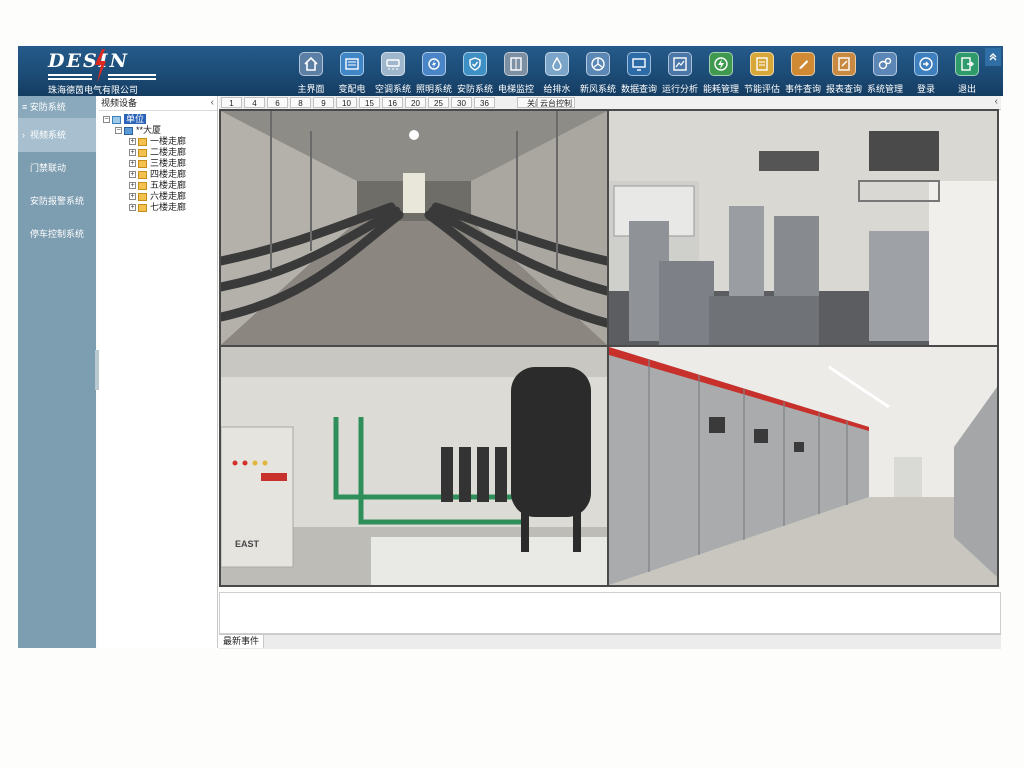 The height and width of the screenshot is (768, 1024). What do you see at coordinates (610, 641) in the screenshot?
I see `event-tab-bar: 最新事件` at bounding box center [610, 641].